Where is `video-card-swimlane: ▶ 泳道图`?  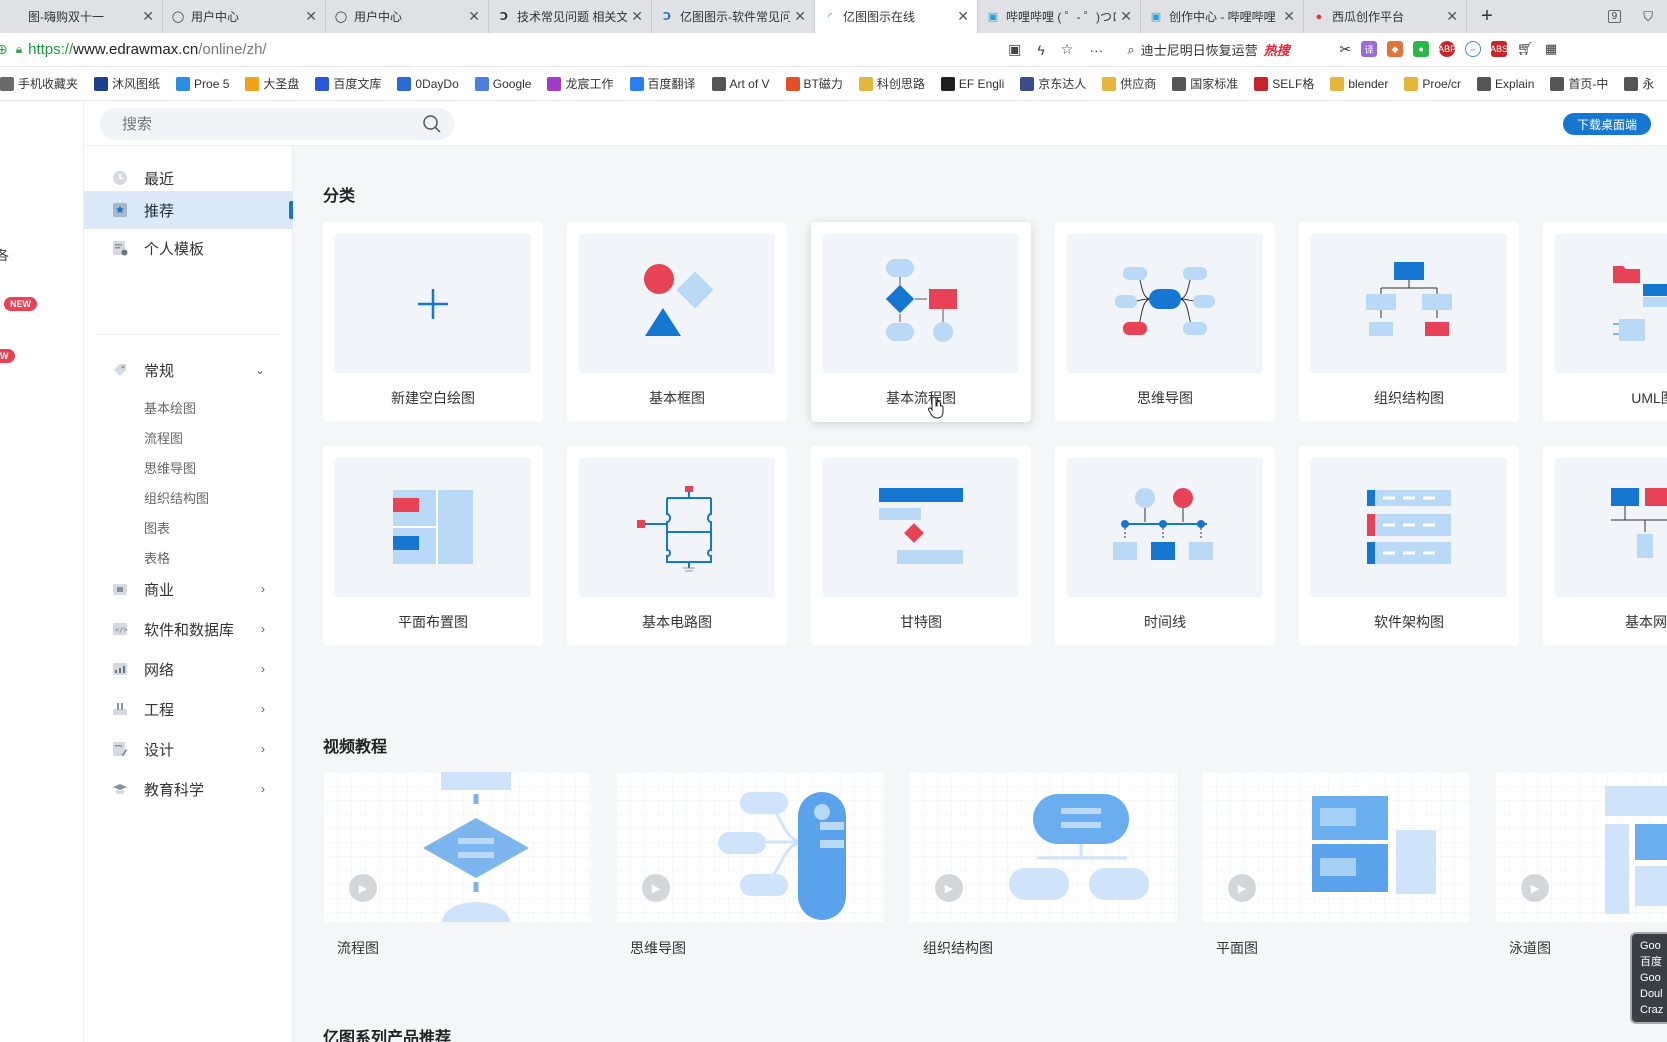
video-card-swimlane: ▶ 泳道图 is located at coordinates (1581, 864).